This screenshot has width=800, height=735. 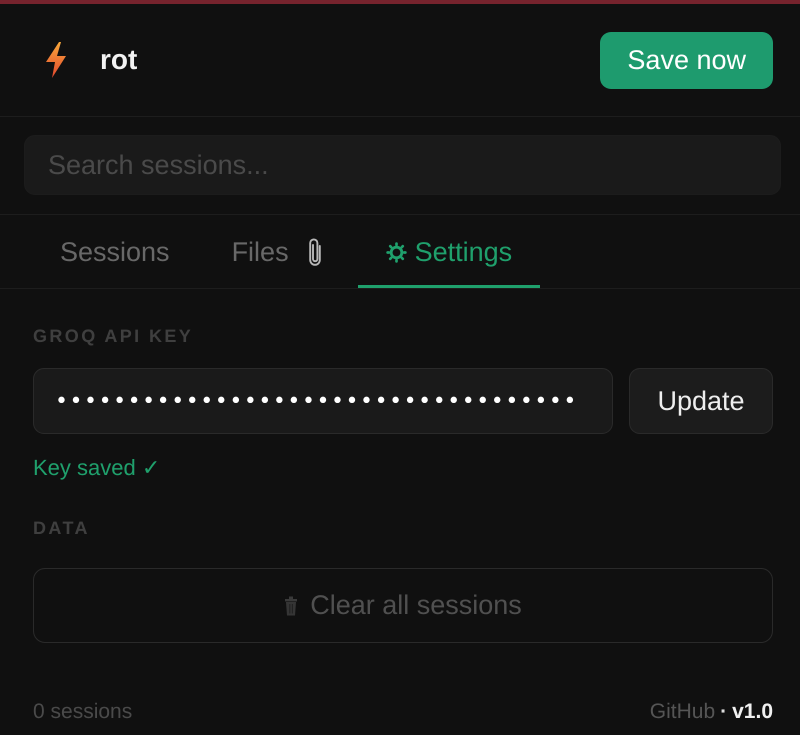 What do you see at coordinates (278, 251) in the screenshot?
I see `tab: Files` at bounding box center [278, 251].